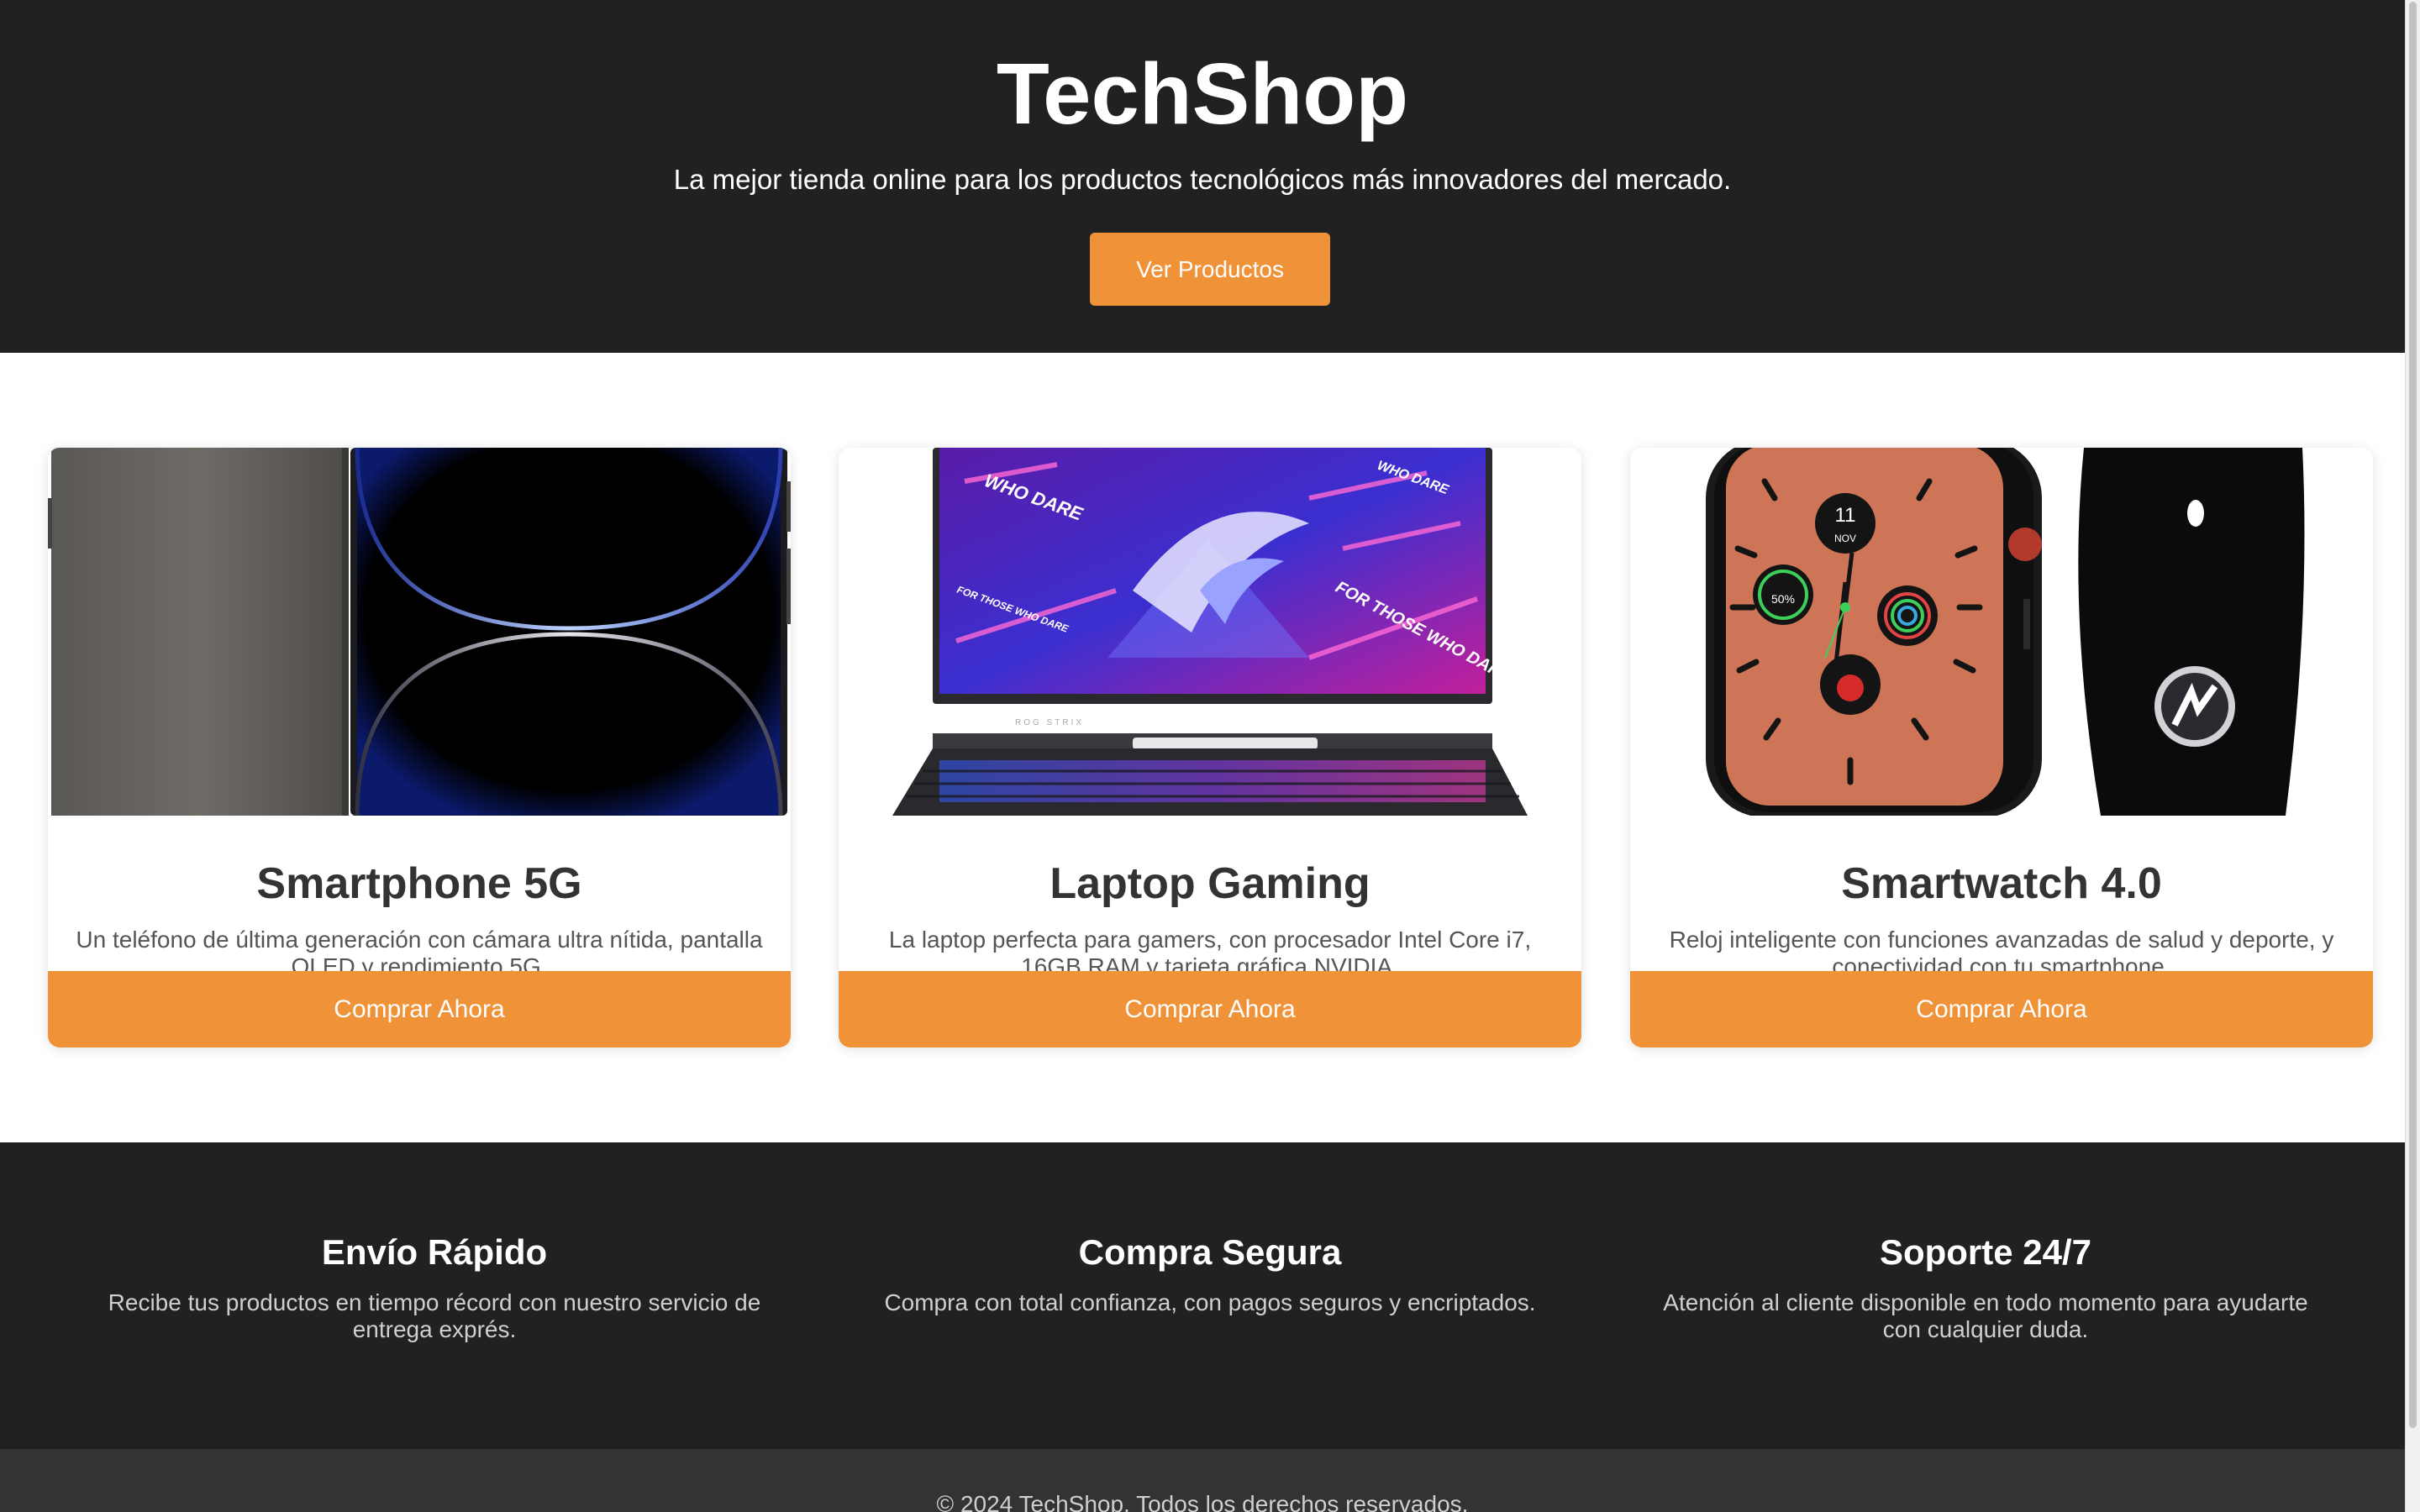 This screenshot has height=1512, width=2420. I want to click on smartwatch-image: 11 NOV 50%, so click(2001, 632).